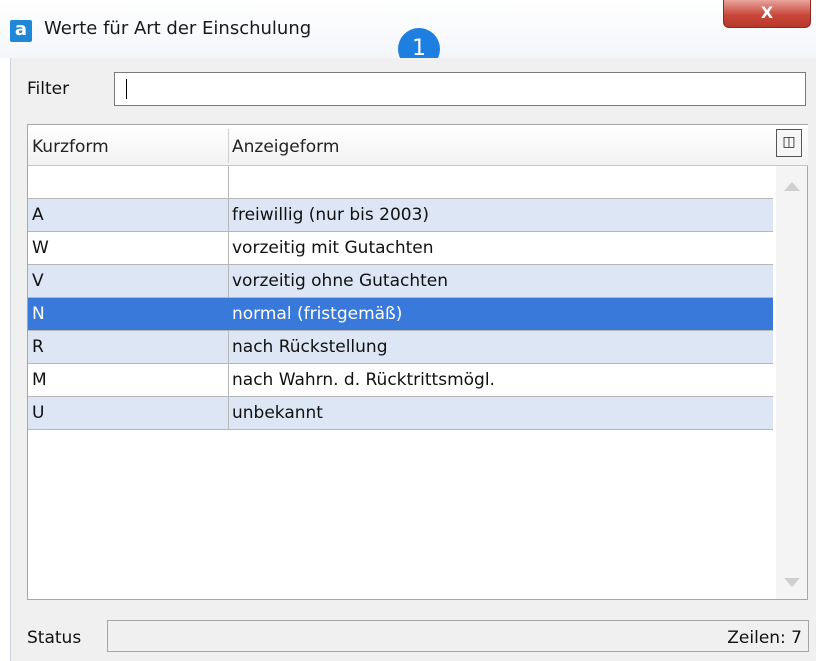  I want to click on cell-anzeigeform: normal (fristgemäß), so click(317, 314).